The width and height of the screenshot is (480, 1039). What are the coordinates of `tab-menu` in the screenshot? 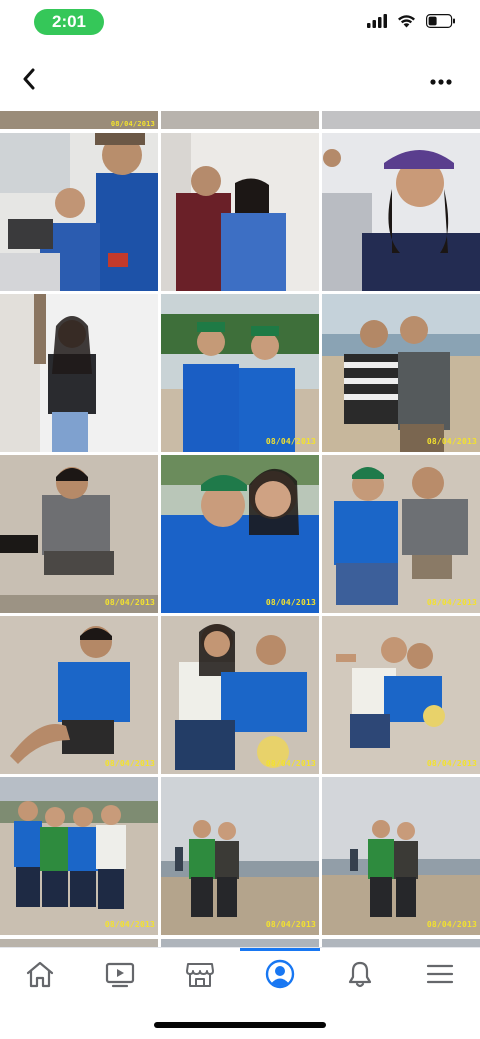 It's located at (440, 976).